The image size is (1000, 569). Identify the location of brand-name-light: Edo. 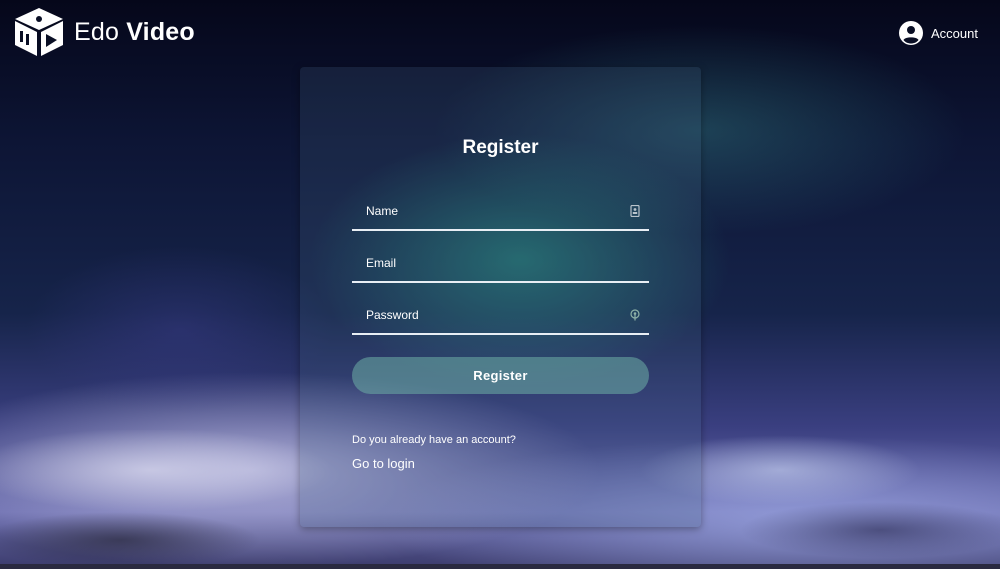
(97, 31).